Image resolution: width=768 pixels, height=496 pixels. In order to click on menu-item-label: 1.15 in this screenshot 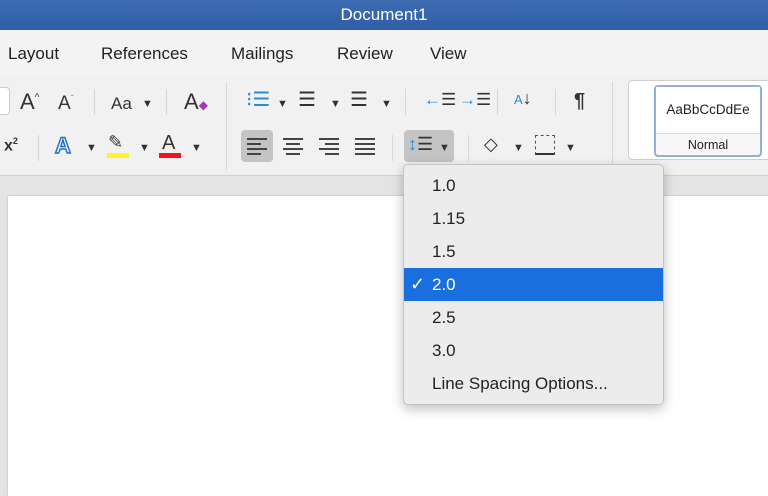, I will do `click(449, 218)`.